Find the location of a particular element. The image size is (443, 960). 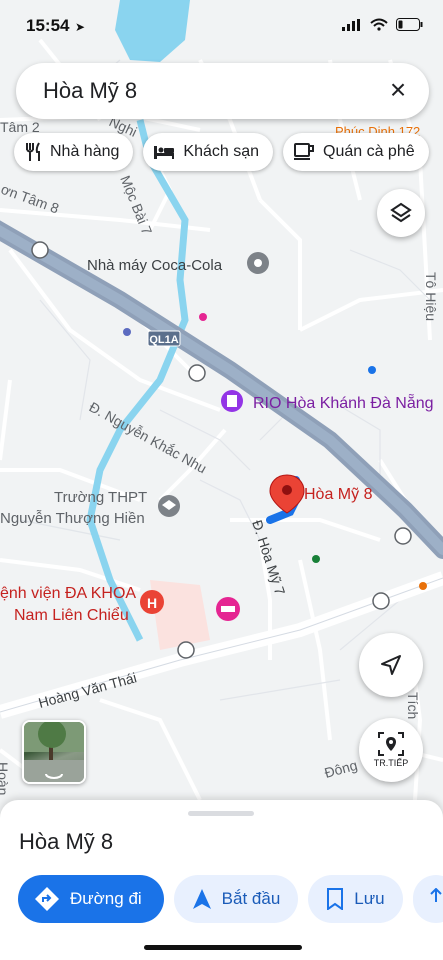

hospital-poi-icon: H is located at coordinates (152, 602).